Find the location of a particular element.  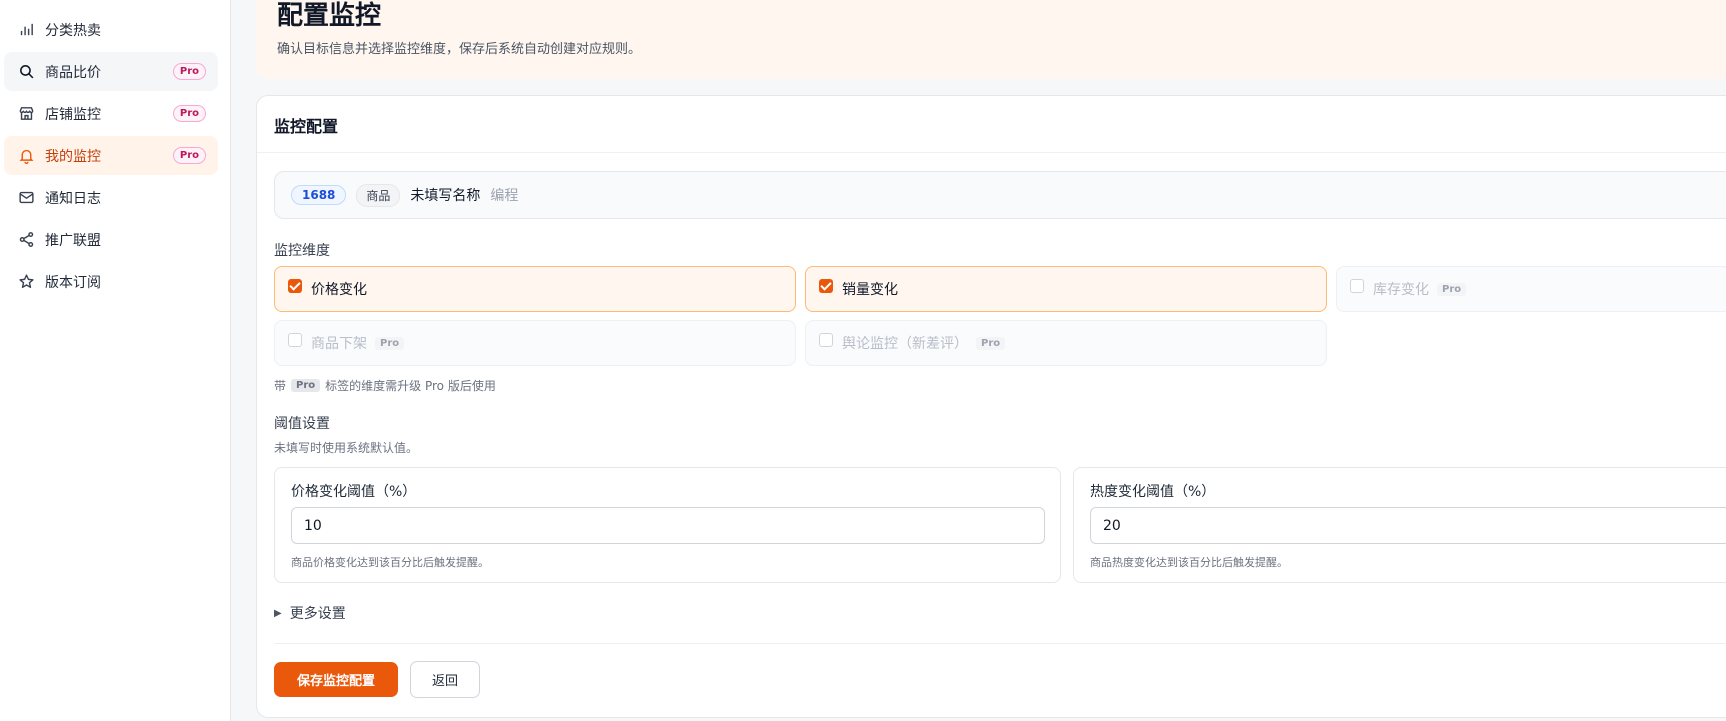

hint-prefix: 带 is located at coordinates (280, 386).